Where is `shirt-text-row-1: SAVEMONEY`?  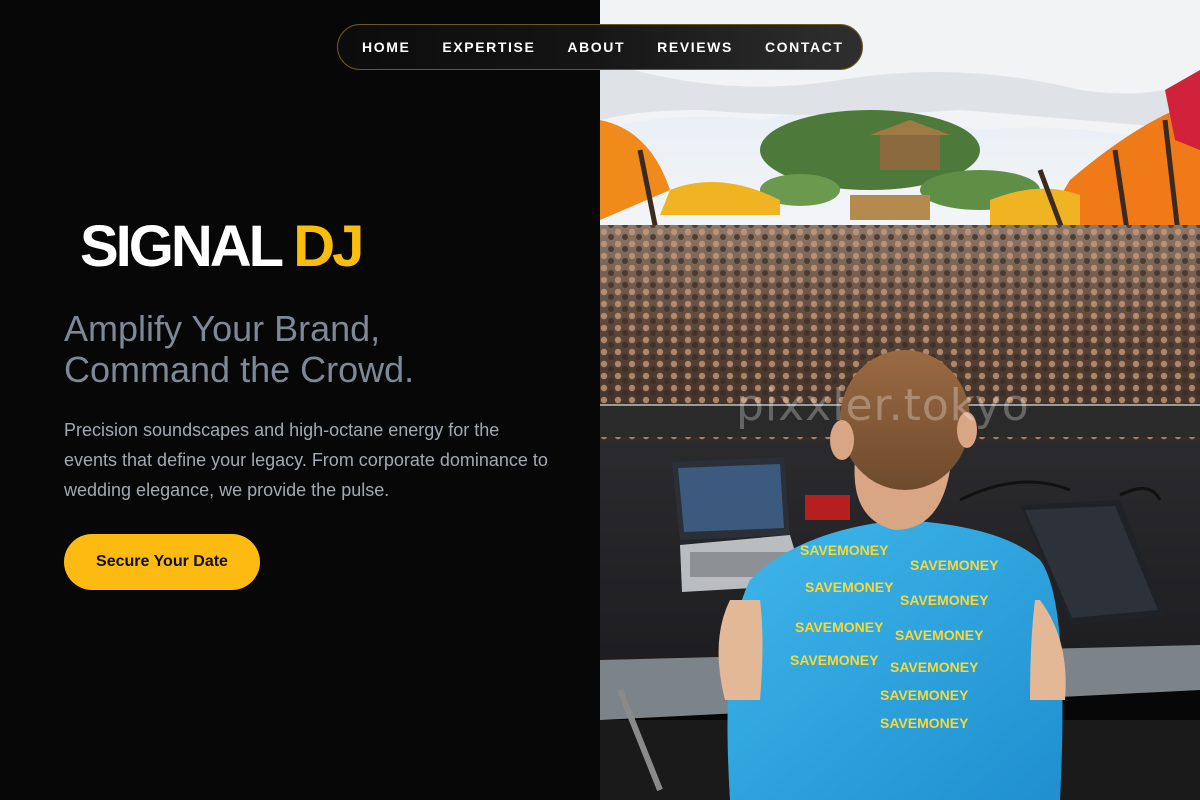
shirt-text-row-1: SAVEMONEY is located at coordinates (844, 550).